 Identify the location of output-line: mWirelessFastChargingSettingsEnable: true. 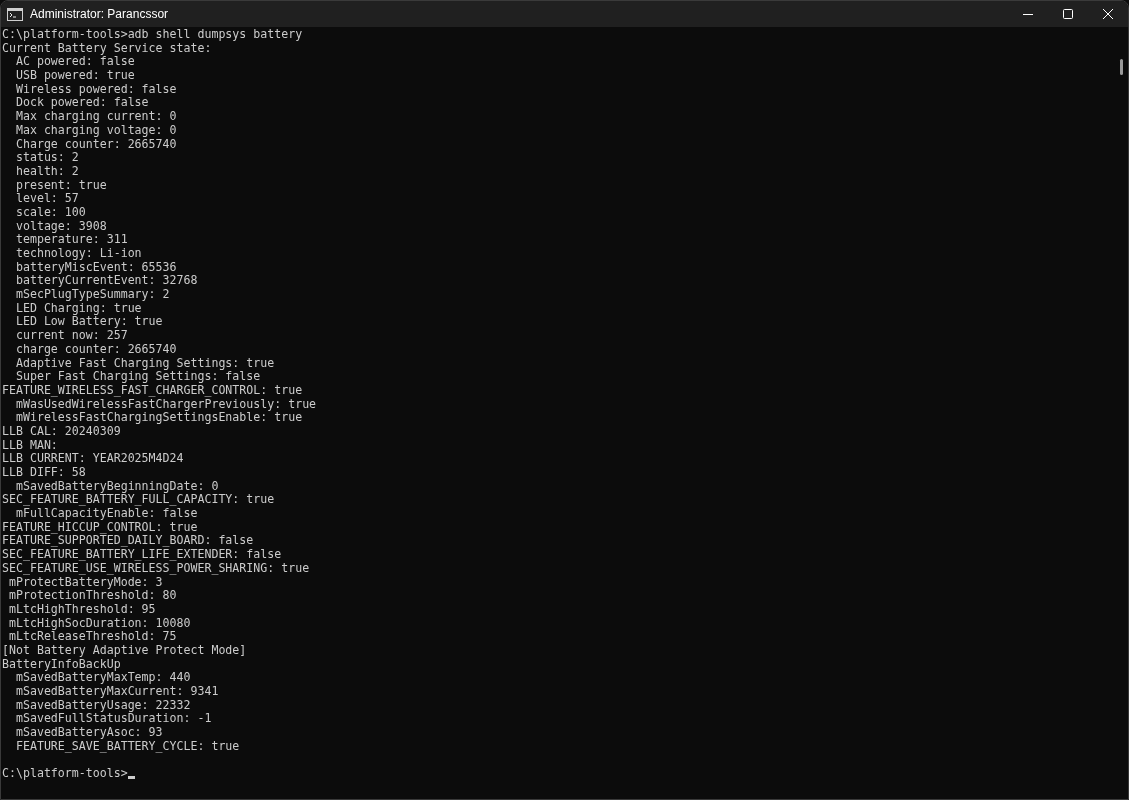
(158, 418).